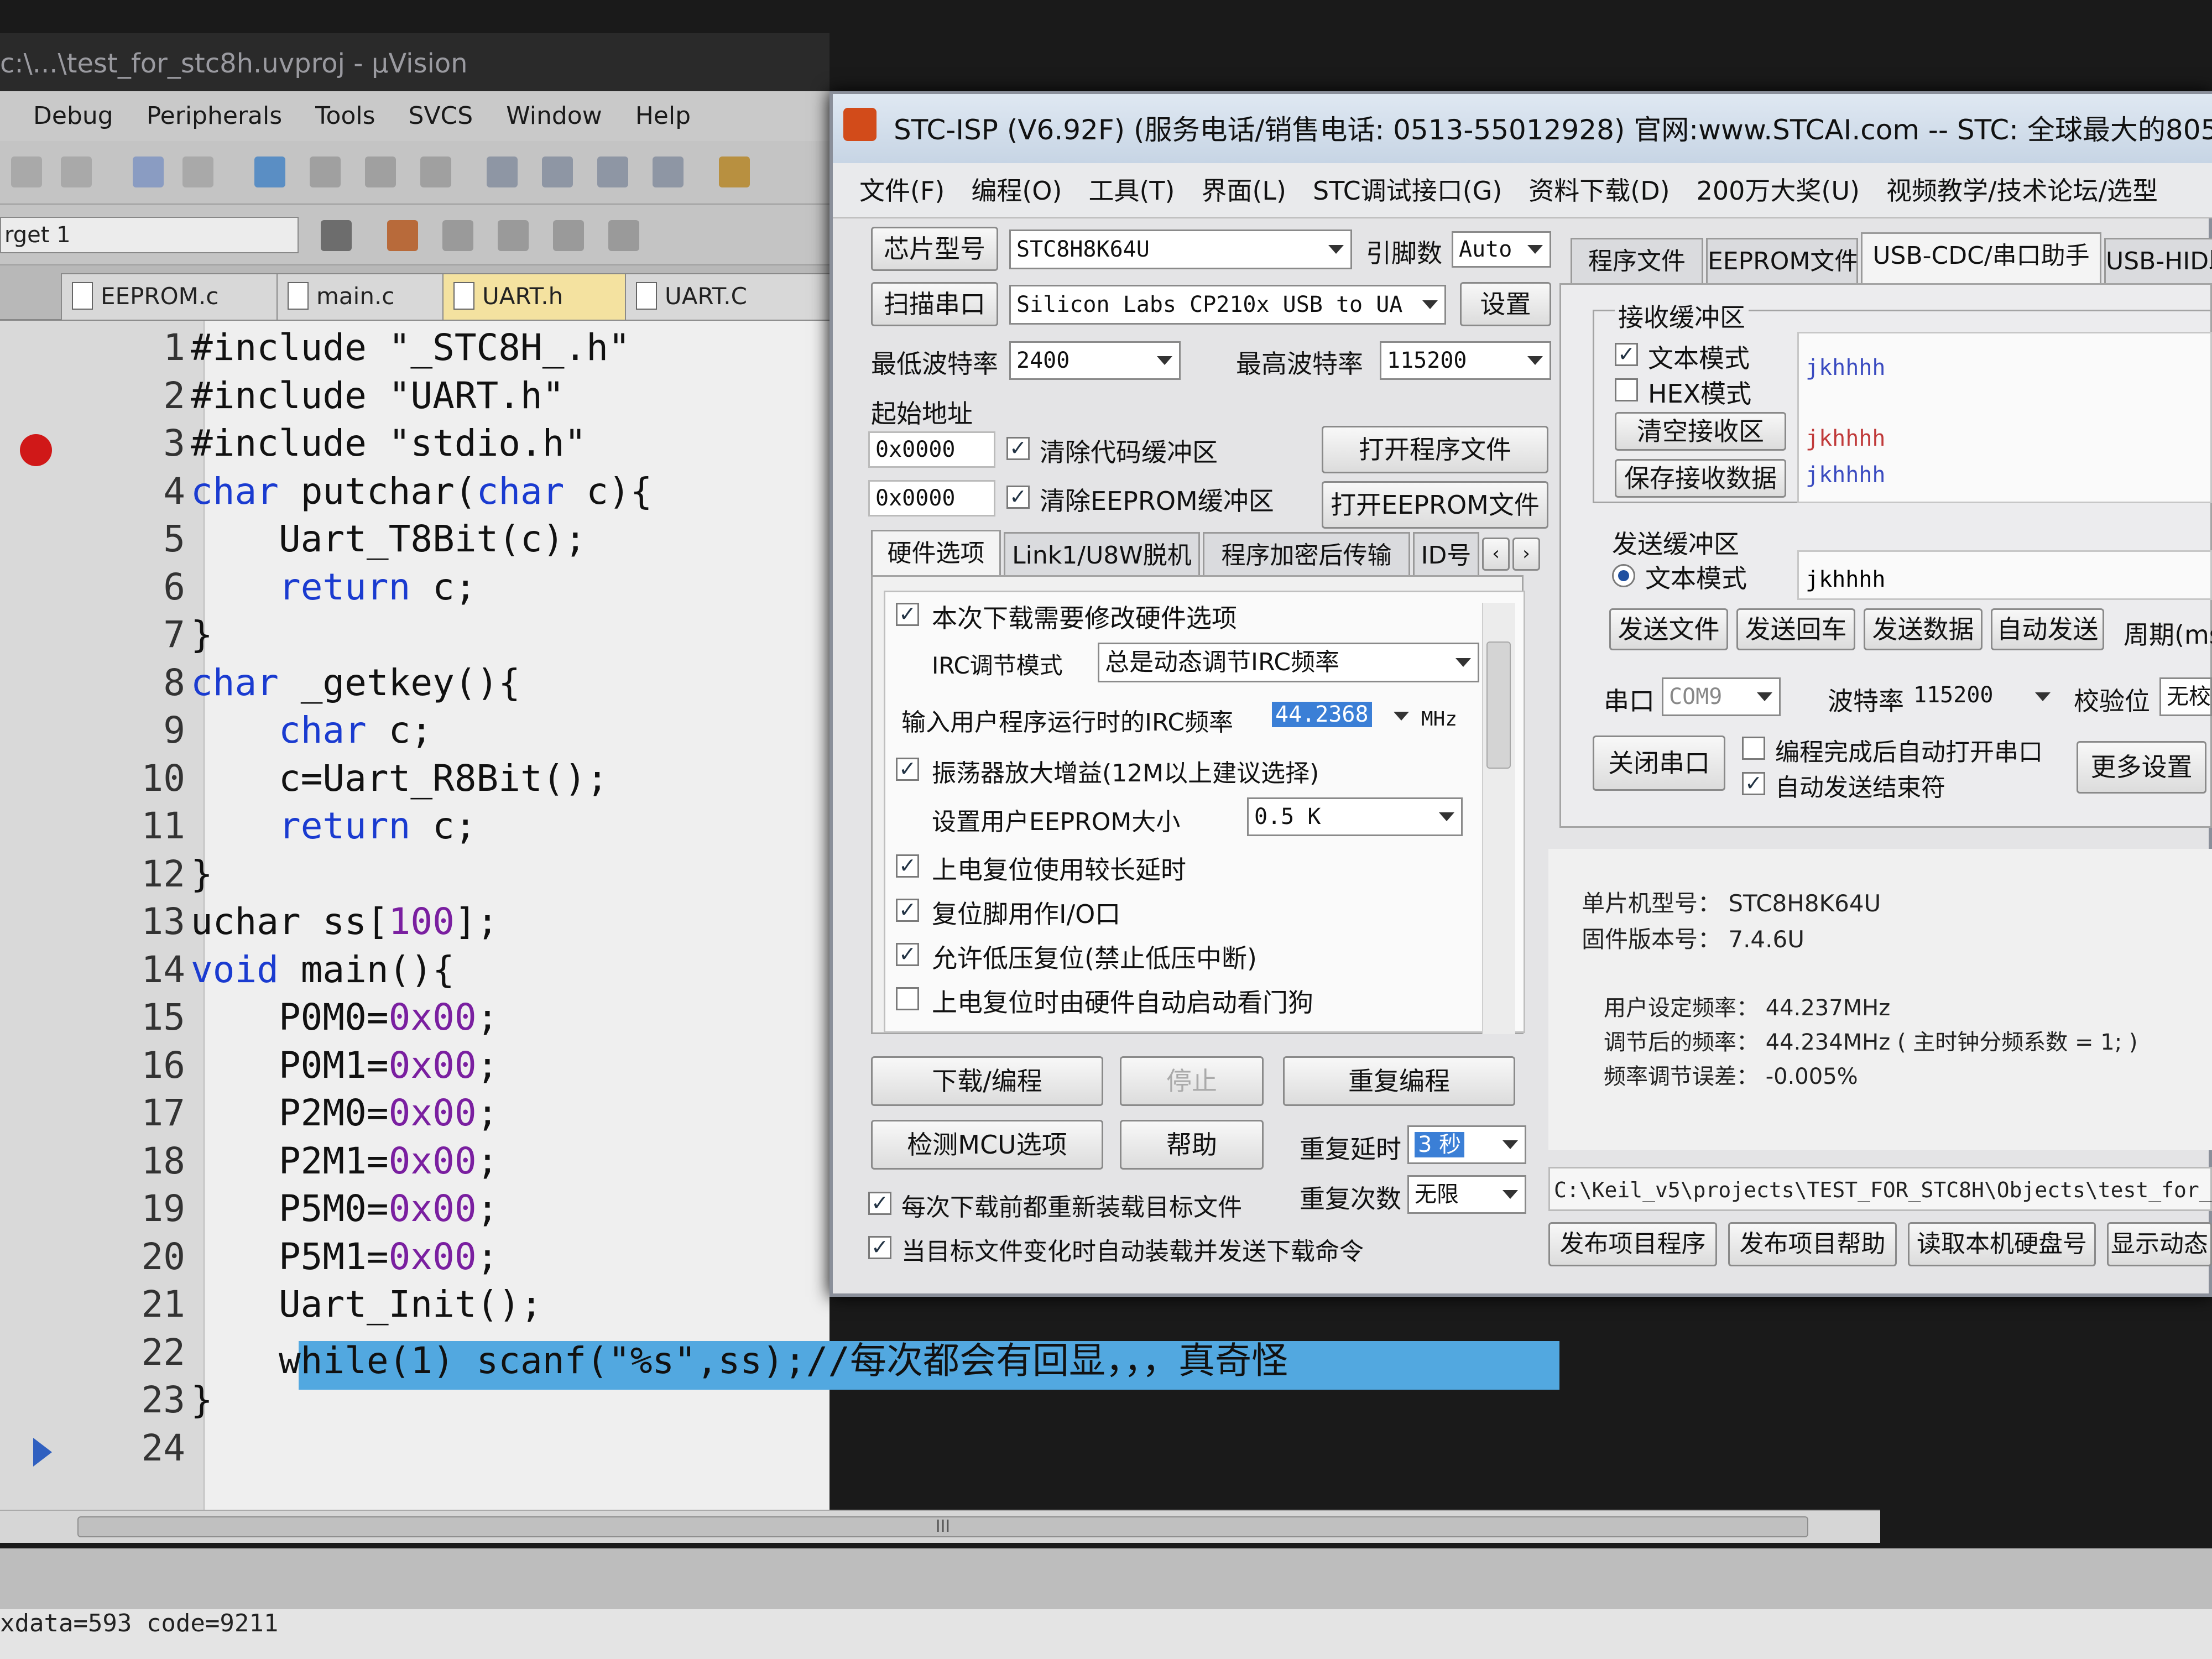  What do you see at coordinates (1637, 261) in the screenshot?
I see `tab-program-file: 程序文件` at bounding box center [1637, 261].